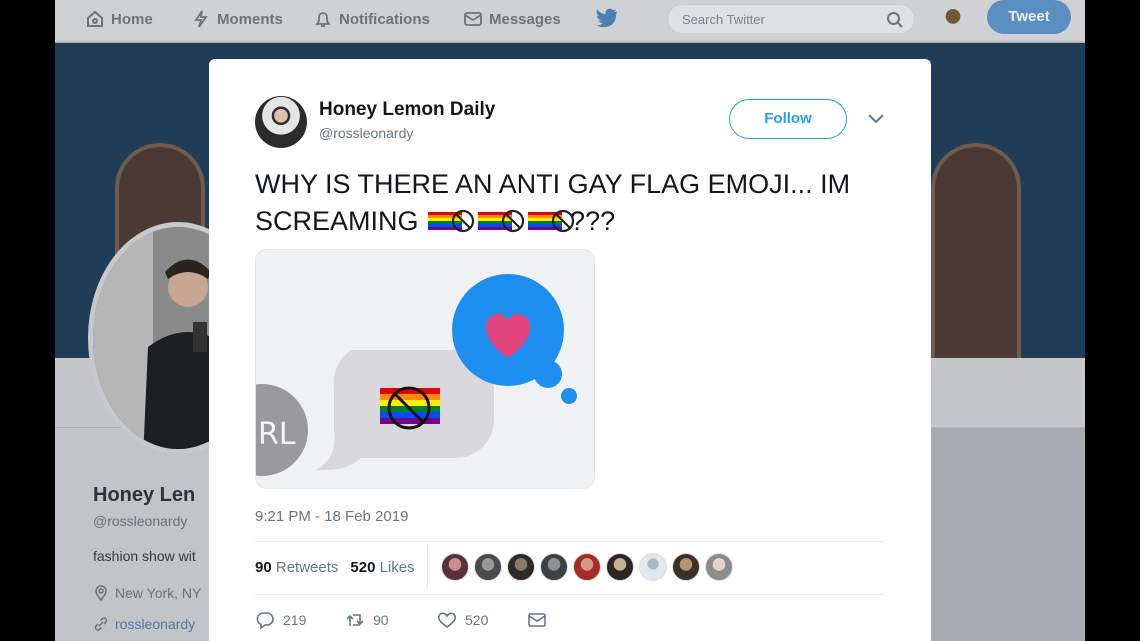 The width and height of the screenshot is (1140, 641). I want to click on tweet-media-illustration: RL, so click(425, 369).